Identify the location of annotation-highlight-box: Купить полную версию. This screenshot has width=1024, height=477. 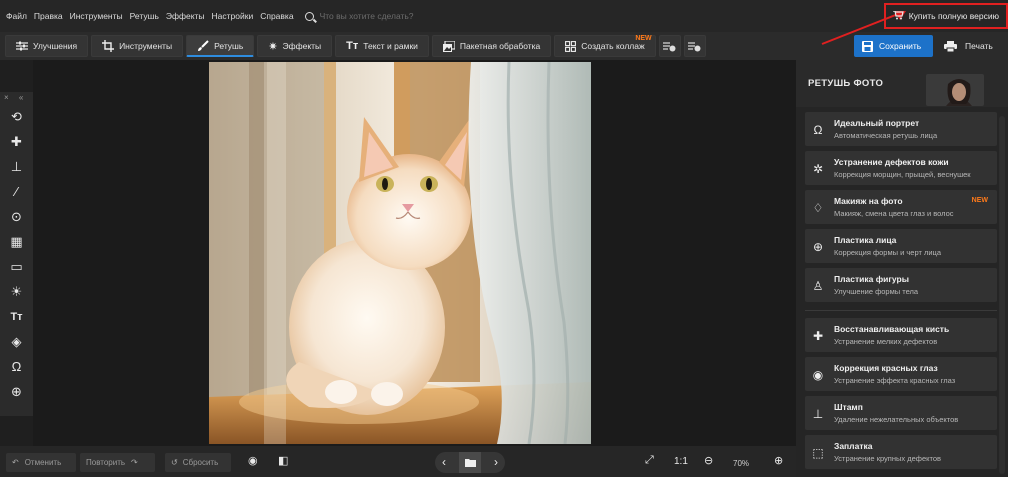
(945, 16).